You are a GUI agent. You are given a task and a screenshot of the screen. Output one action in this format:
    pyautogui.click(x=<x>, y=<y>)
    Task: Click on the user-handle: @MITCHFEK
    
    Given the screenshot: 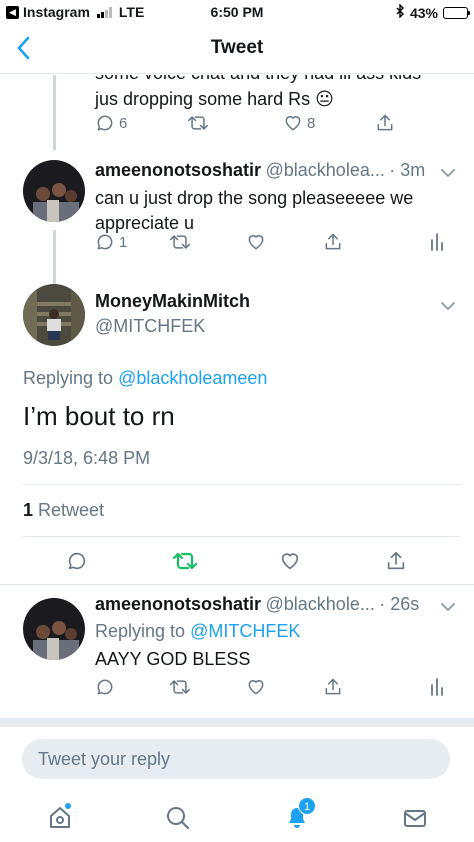 What is the action you would take?
    pyautogui.click(x=150, y=326)
    